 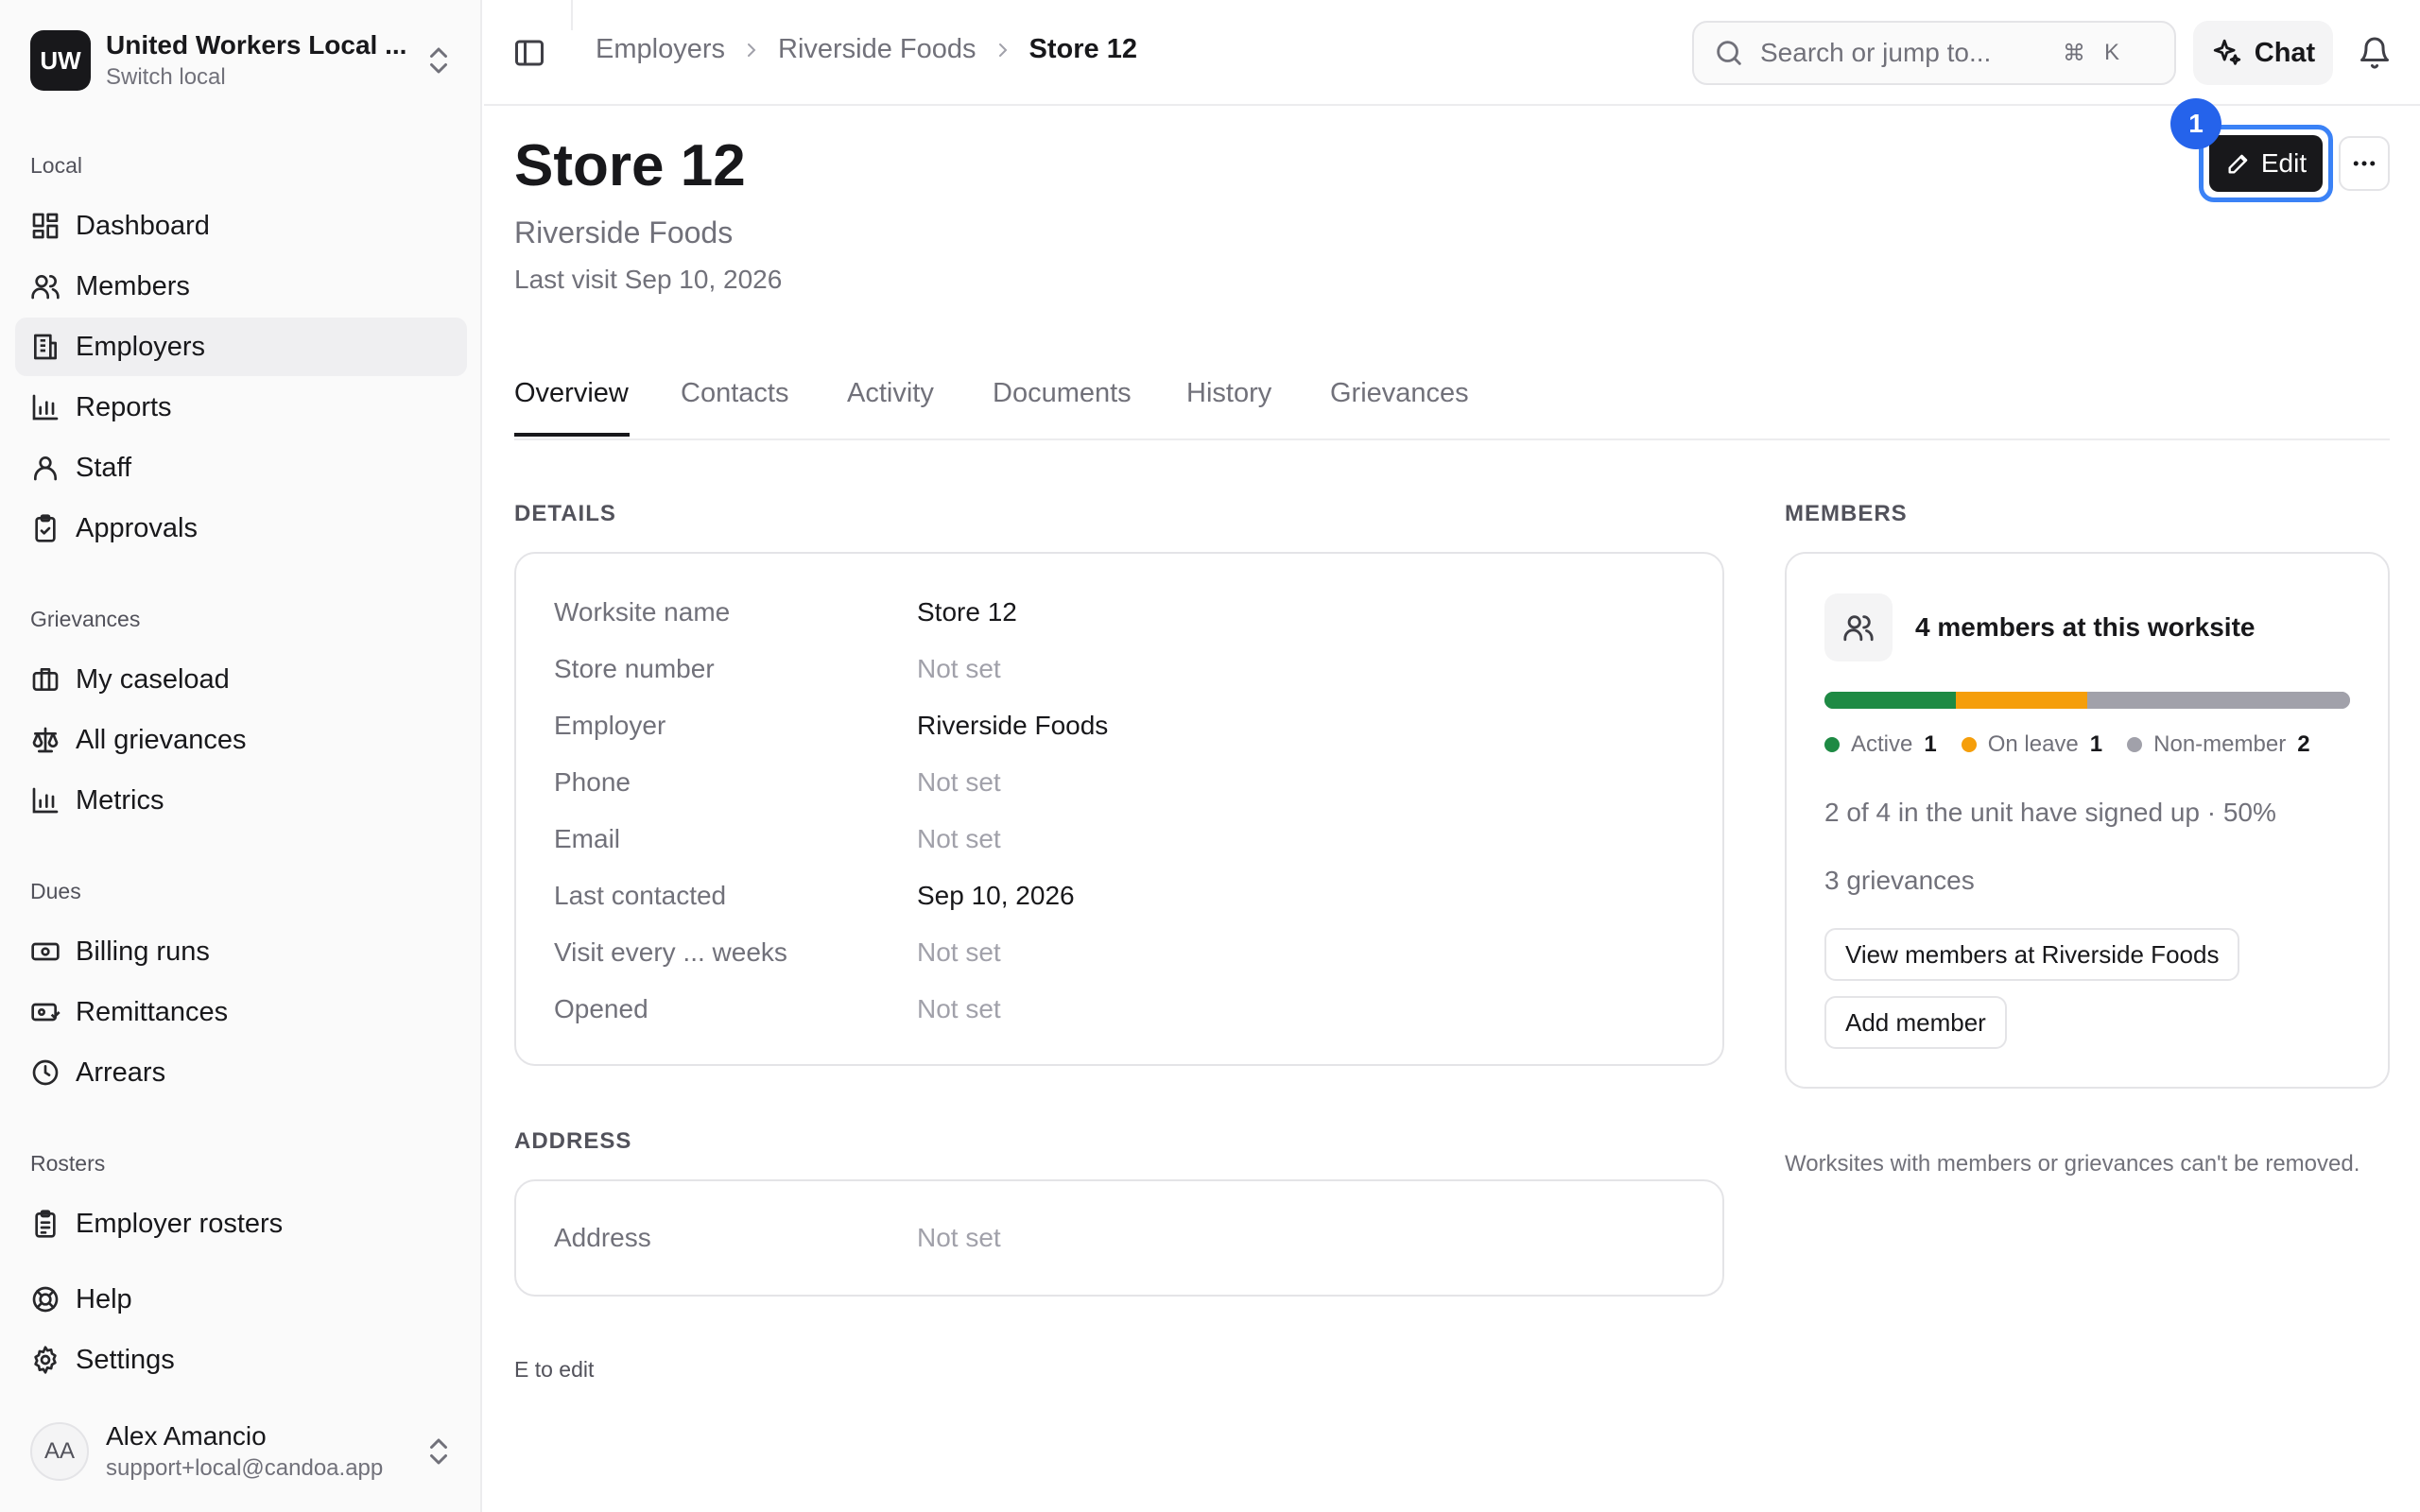 What do you see at coordinates (45, 1012) in the screenshot?
I see `wallet-icon` at bounding box center [45, 1012].